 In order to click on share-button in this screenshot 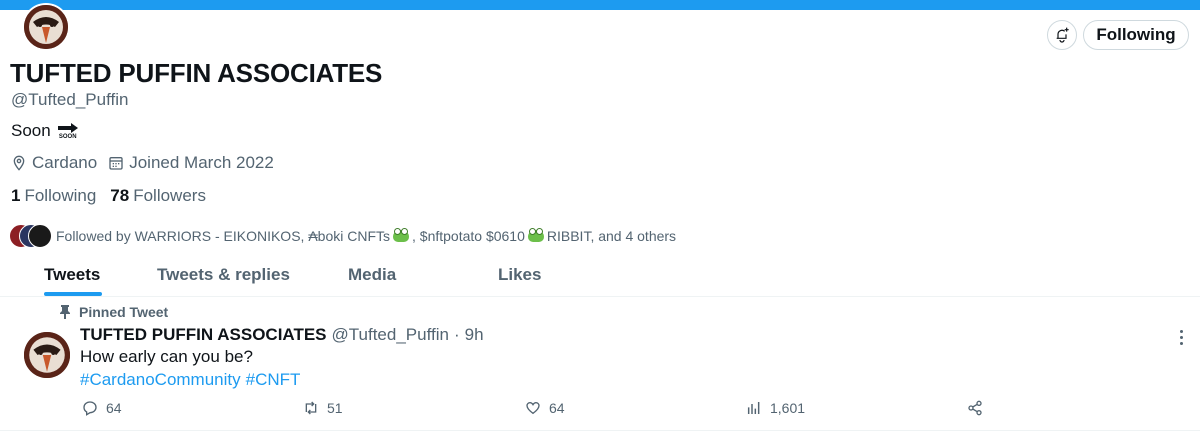, I will do `click(975, 408)`.